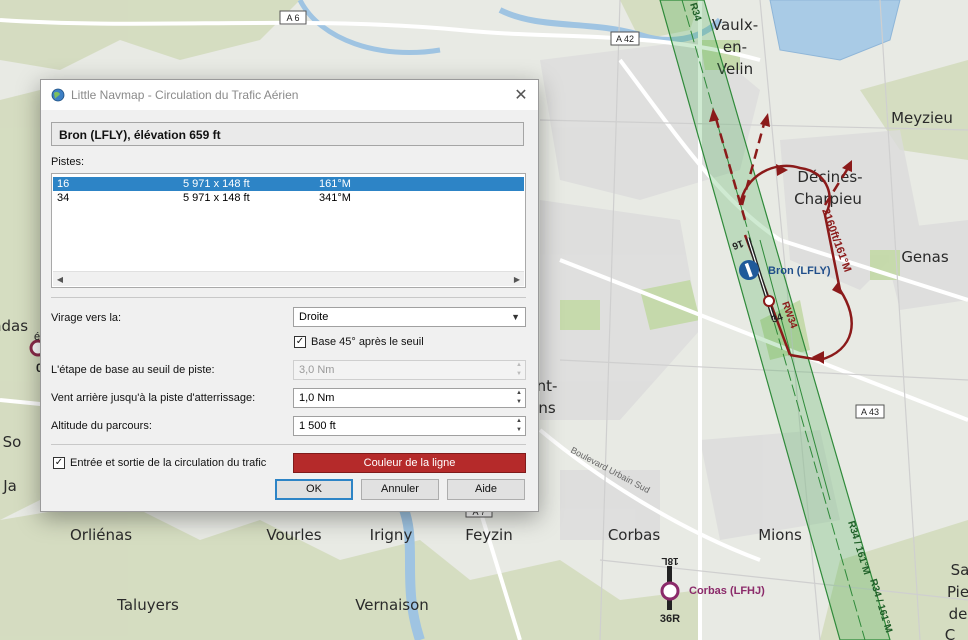 The width and height of the screenshot is (968, 640). I want to click on runway-row-34: 34 5 971 x 148 ft 341°M, so click(288, 198).